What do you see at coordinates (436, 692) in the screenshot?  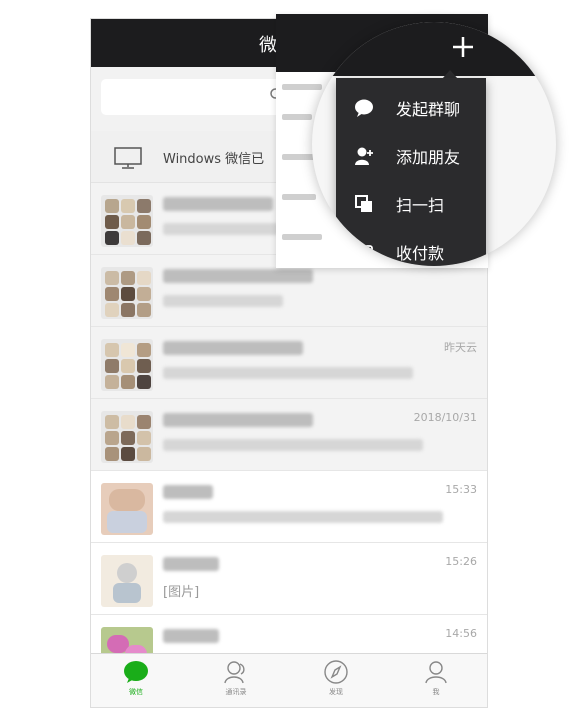 I see `tab-label: 我` at bounding box center [436, 692].